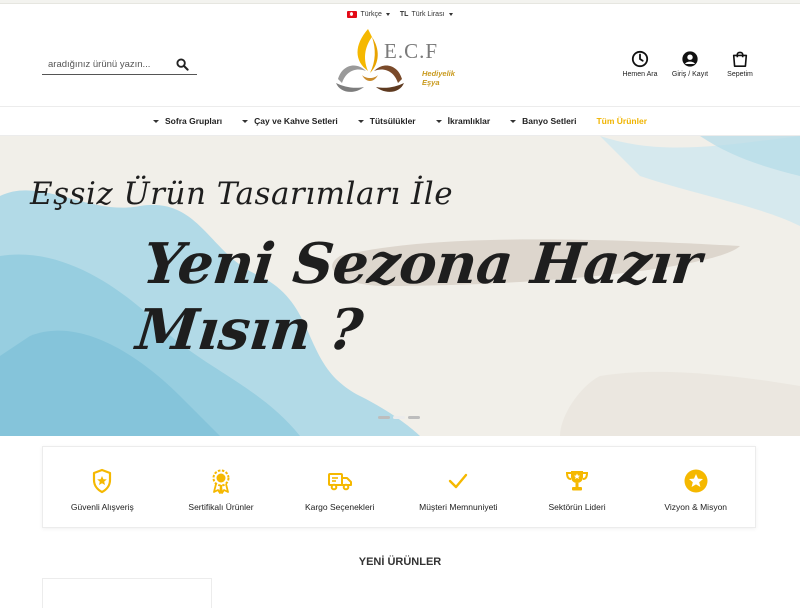 Image resolution: width=800 pixels, height=608 pixels. I want to click on turkey-flag-icon, so click(352, 14).